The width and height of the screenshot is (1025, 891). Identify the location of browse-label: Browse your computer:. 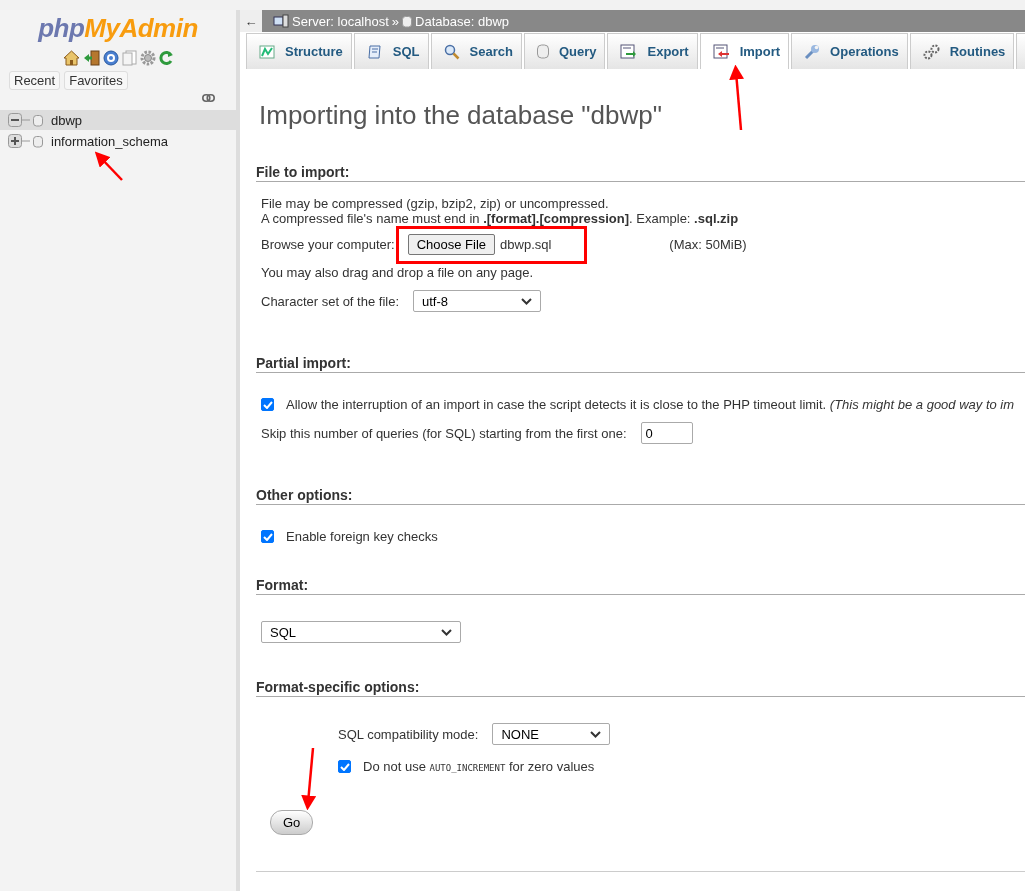
(328, 244).